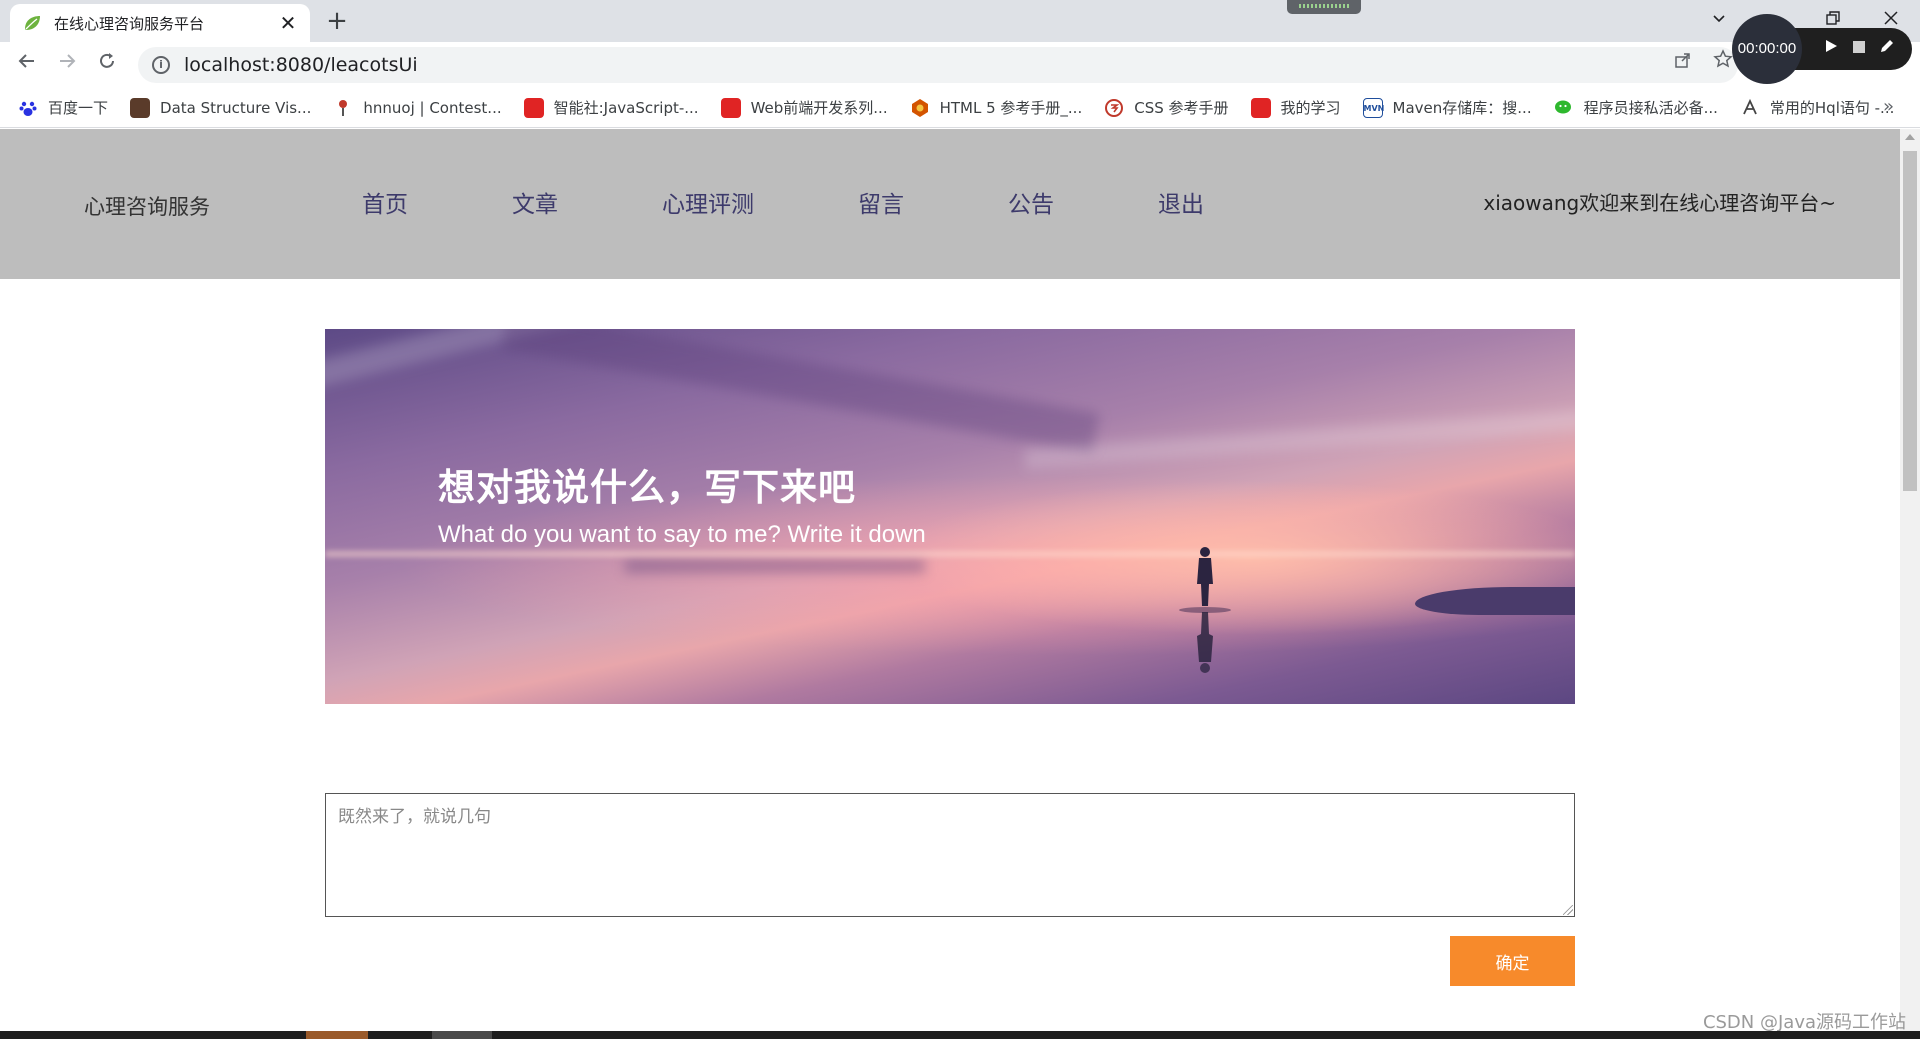 This screenshot has width=1920, height=1039. What do you see at coordinates (1859, 49) in the screenshot?
I see `stop-icon` at bounding box center [1859, 49].